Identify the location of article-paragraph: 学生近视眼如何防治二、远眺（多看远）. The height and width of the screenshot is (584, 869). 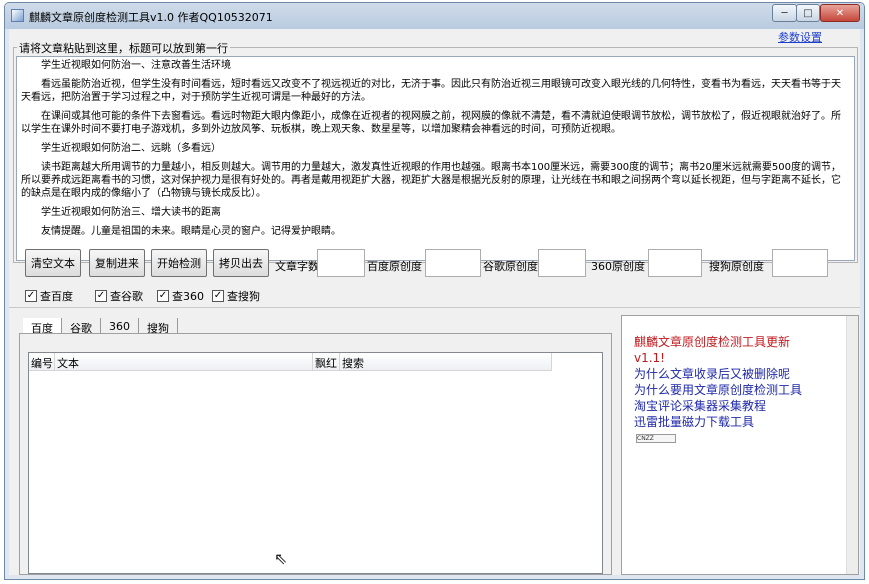
(131, 148).